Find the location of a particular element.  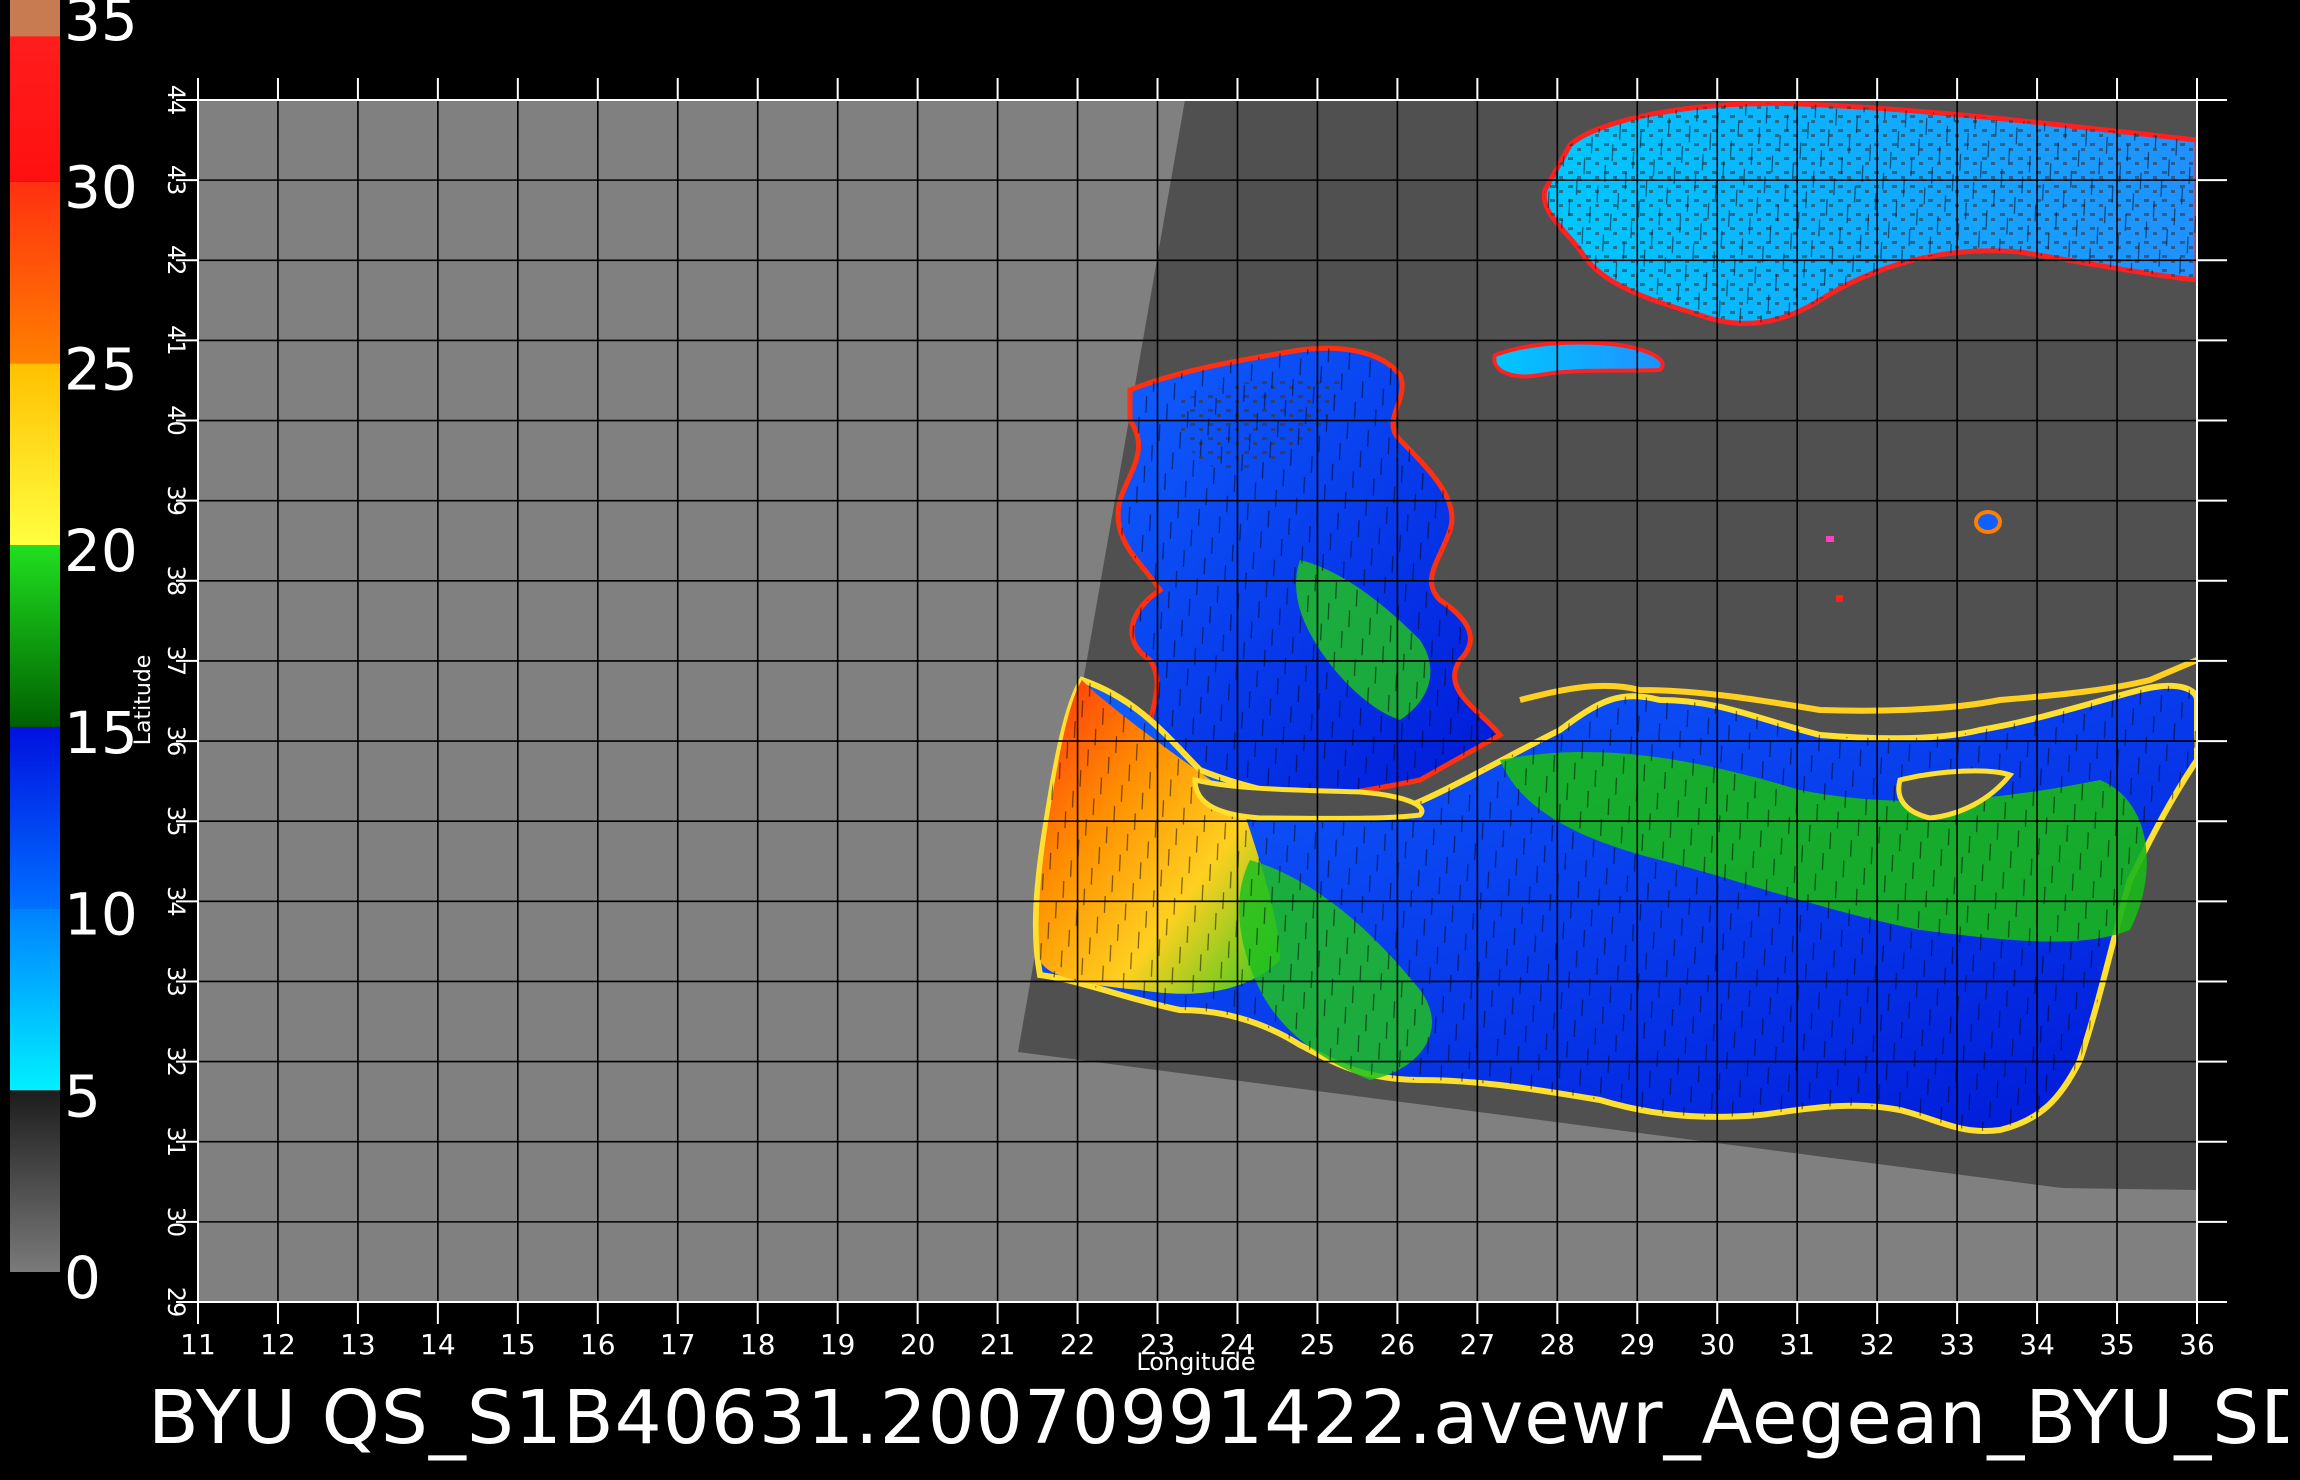

y-tick-label: 39 is located at coordinates (176, 500).